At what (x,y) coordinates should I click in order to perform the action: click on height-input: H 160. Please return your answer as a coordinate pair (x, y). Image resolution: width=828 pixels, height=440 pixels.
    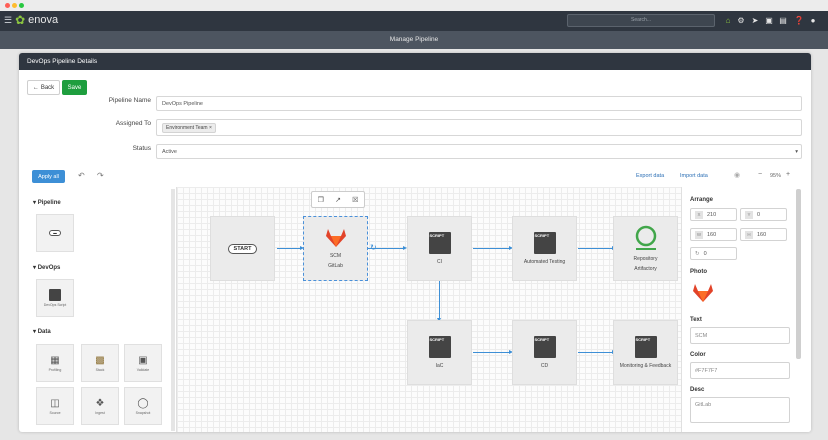
    Looking at the image, I should click on (763, 234).